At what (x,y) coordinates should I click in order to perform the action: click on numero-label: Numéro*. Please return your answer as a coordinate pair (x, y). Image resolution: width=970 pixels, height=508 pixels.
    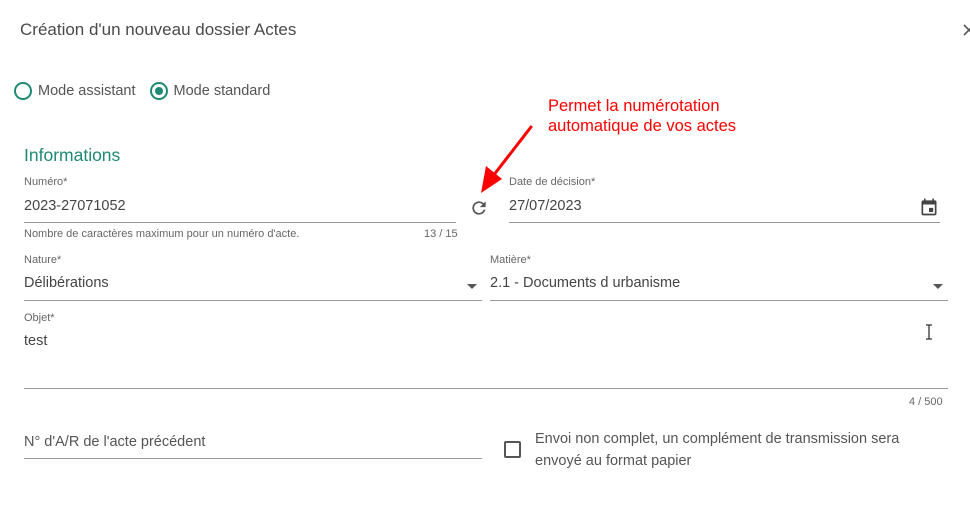
    Looking at the image, I should click on (46, 182).